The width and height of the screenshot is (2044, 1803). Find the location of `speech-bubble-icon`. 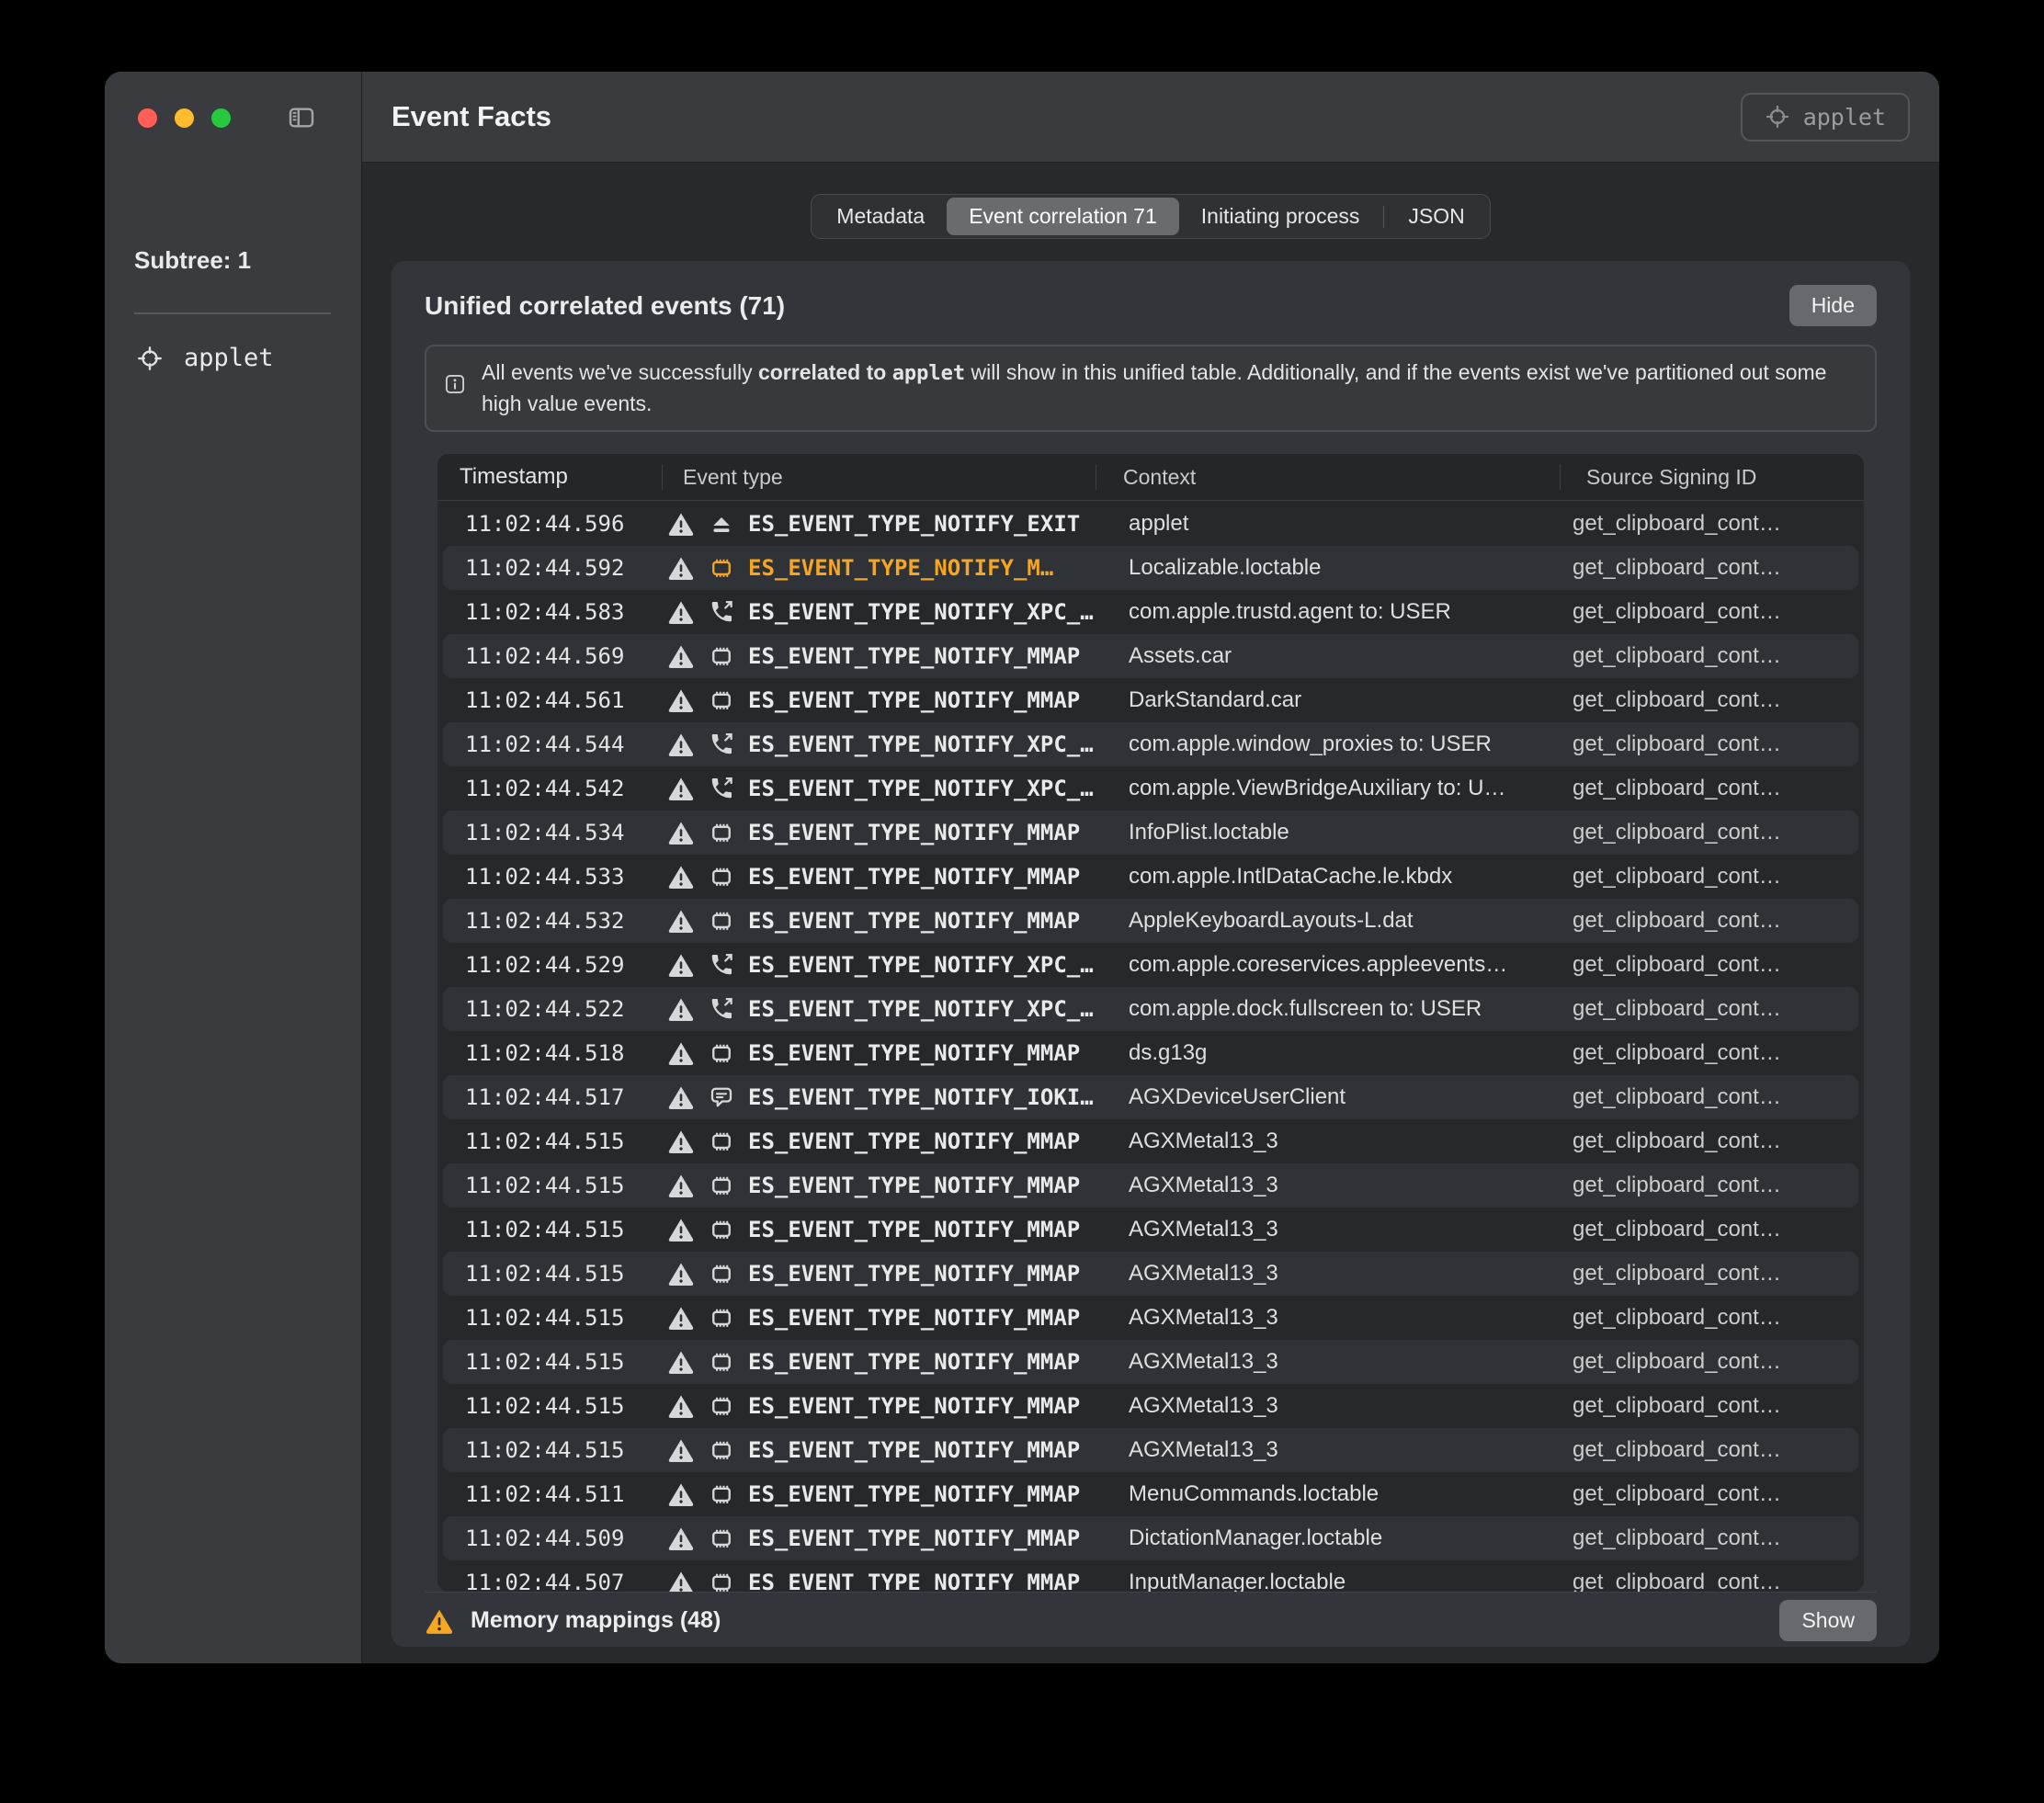

speech-bubble-icon is located at coordinates (721, 1097).